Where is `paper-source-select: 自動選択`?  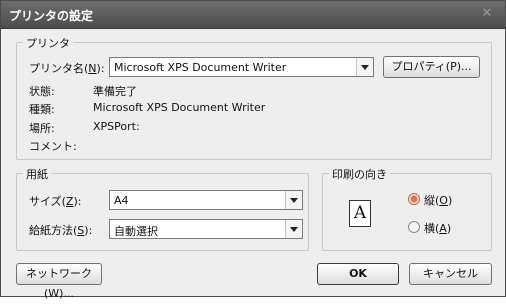 paper-source-select: 自動選択 is located at coordinates (206, 229).